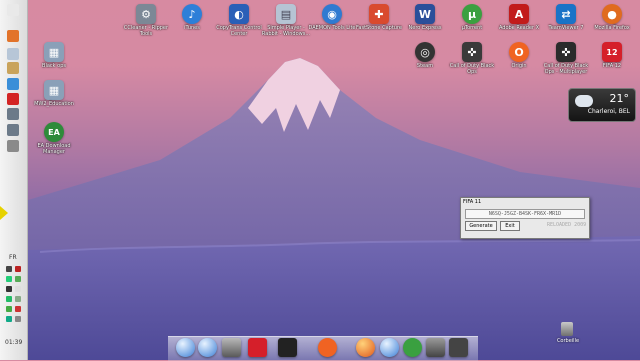 This screenshot has height=361, width=640. I want to click on firefox-icon, so click(13, 36).